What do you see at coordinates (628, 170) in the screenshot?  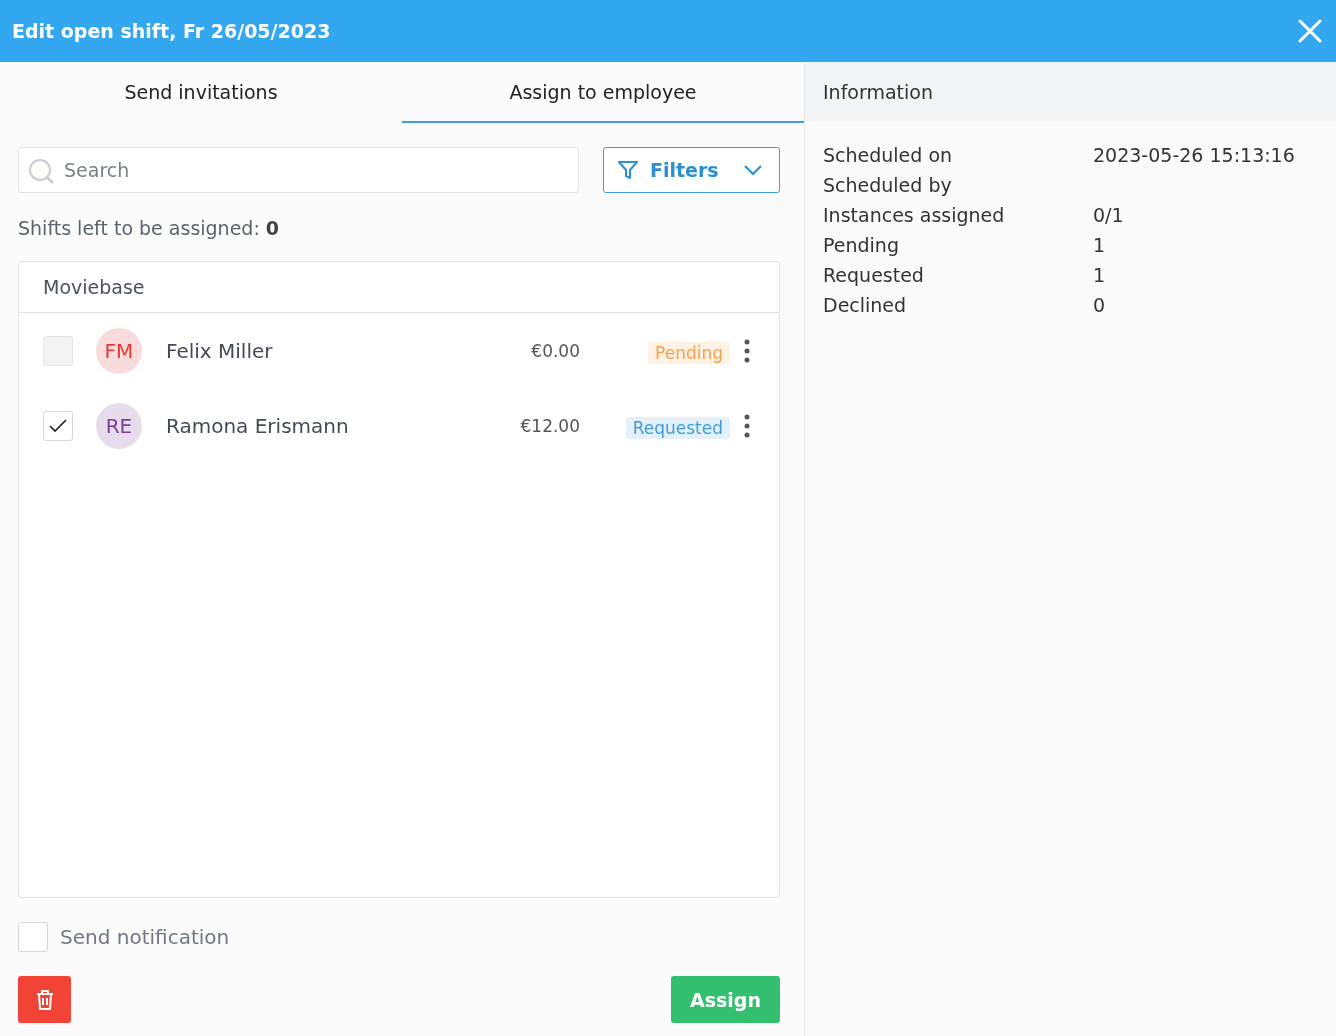 I see `funnel-icon` at bounding box center [628, 170].